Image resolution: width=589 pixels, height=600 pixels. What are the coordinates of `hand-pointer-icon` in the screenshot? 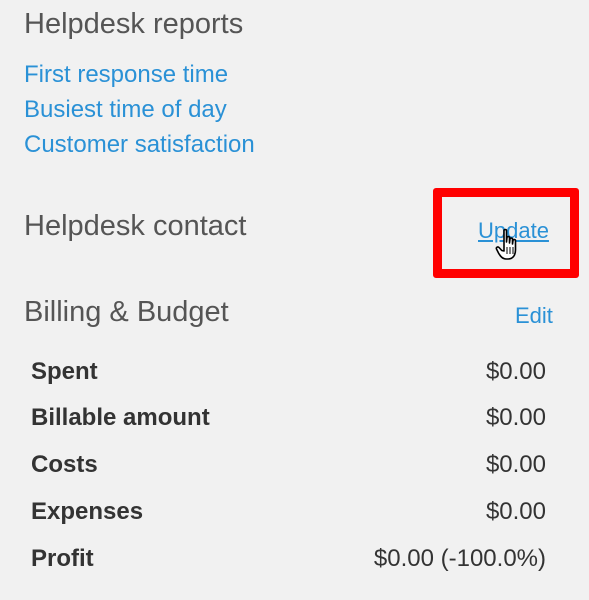 It's located at (510, 245).